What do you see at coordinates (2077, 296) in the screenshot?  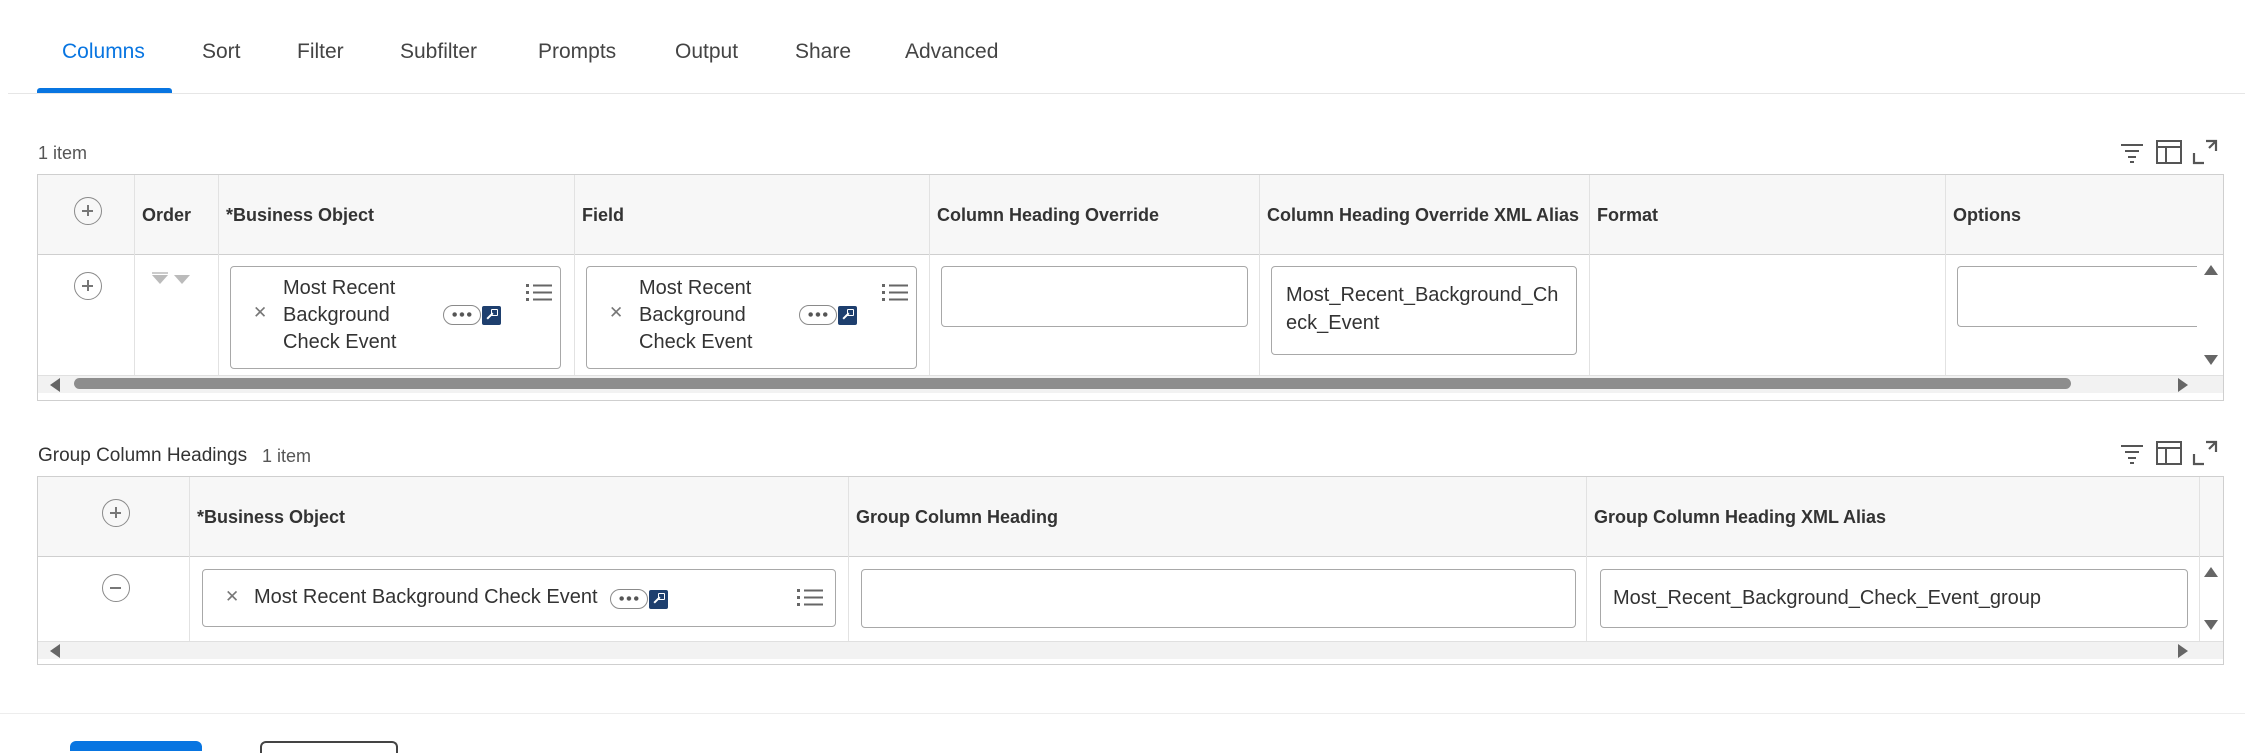 I see `options-input` at bounding box center [2077, 296].